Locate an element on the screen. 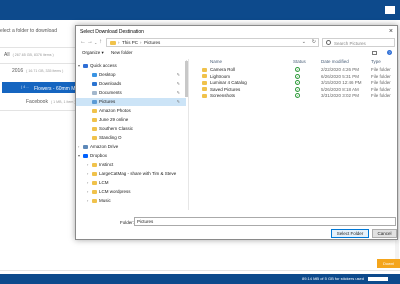 The image size is (400, 284). search-icon is located at coordinates (328, 42).